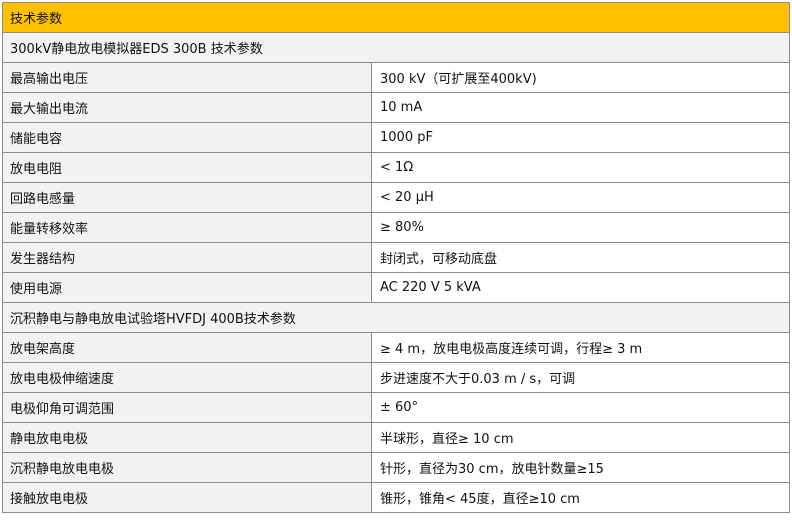 This screenshot has height=531, width=792. I want to click on param-name: 沉积静电放电电极, so click(187, 467).